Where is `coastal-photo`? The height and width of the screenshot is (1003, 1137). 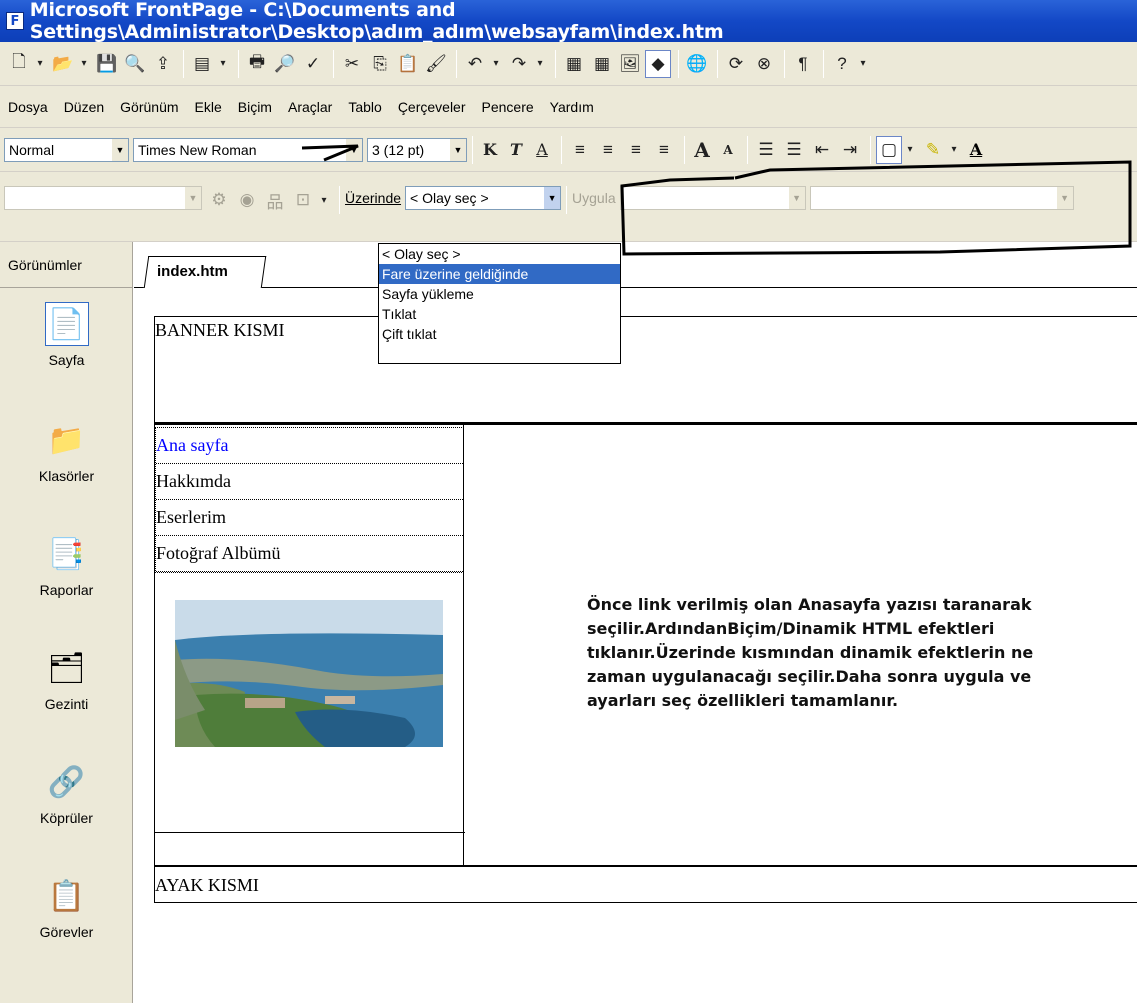 coastal-photo is located at coordinates (309, 673).